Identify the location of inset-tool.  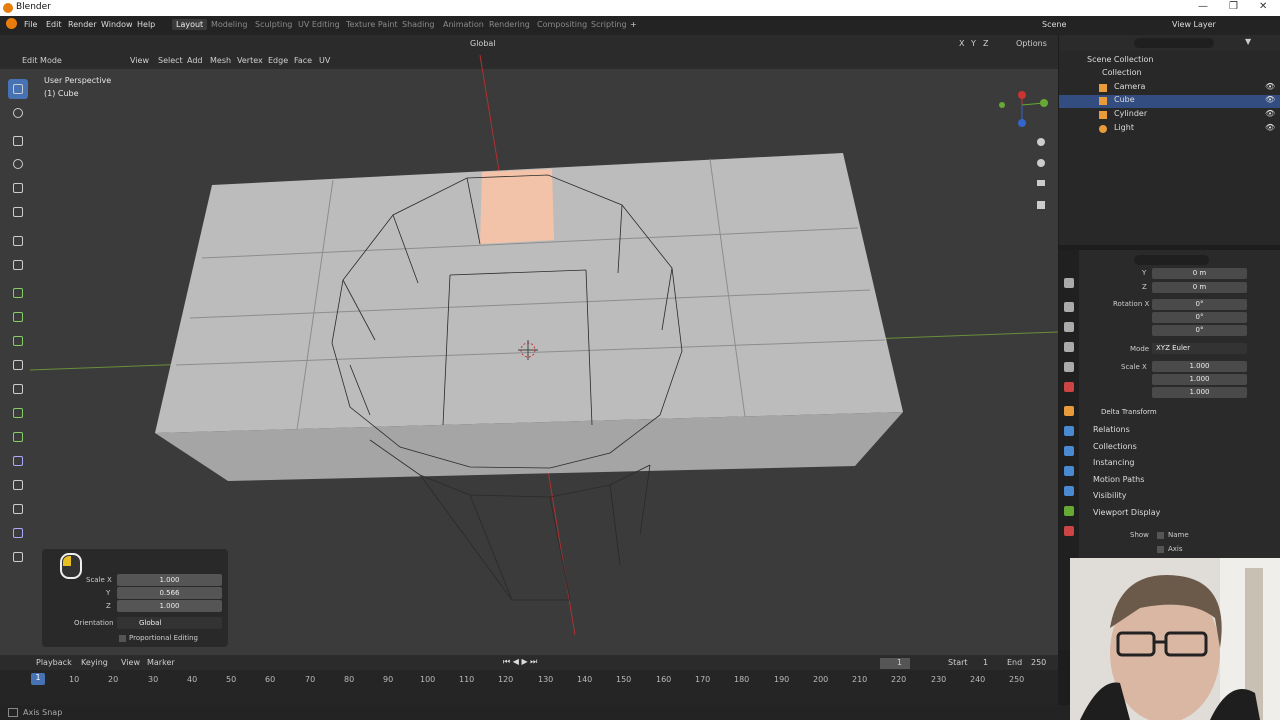
(18, 317).